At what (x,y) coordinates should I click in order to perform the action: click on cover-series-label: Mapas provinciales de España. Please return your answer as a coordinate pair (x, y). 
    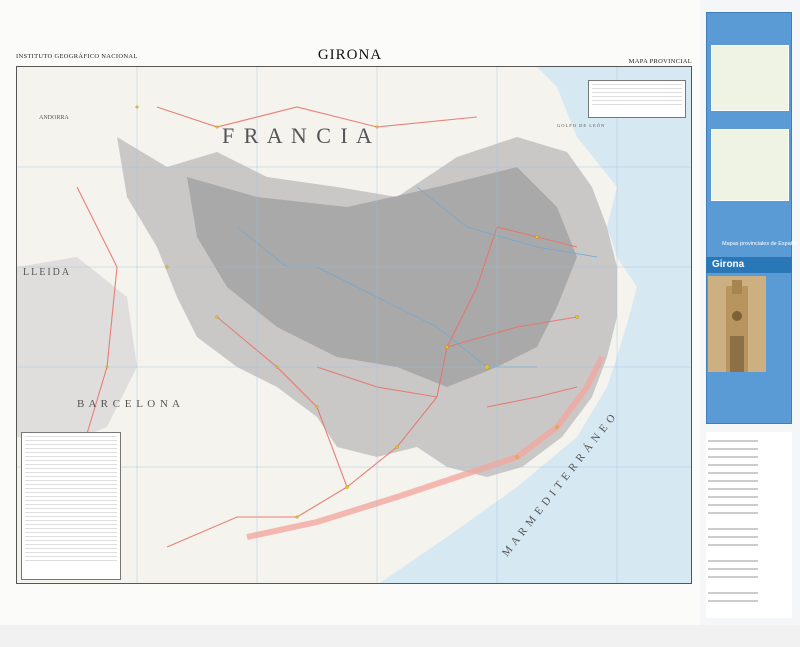
    Looking at the image, I should click on (759, 244).